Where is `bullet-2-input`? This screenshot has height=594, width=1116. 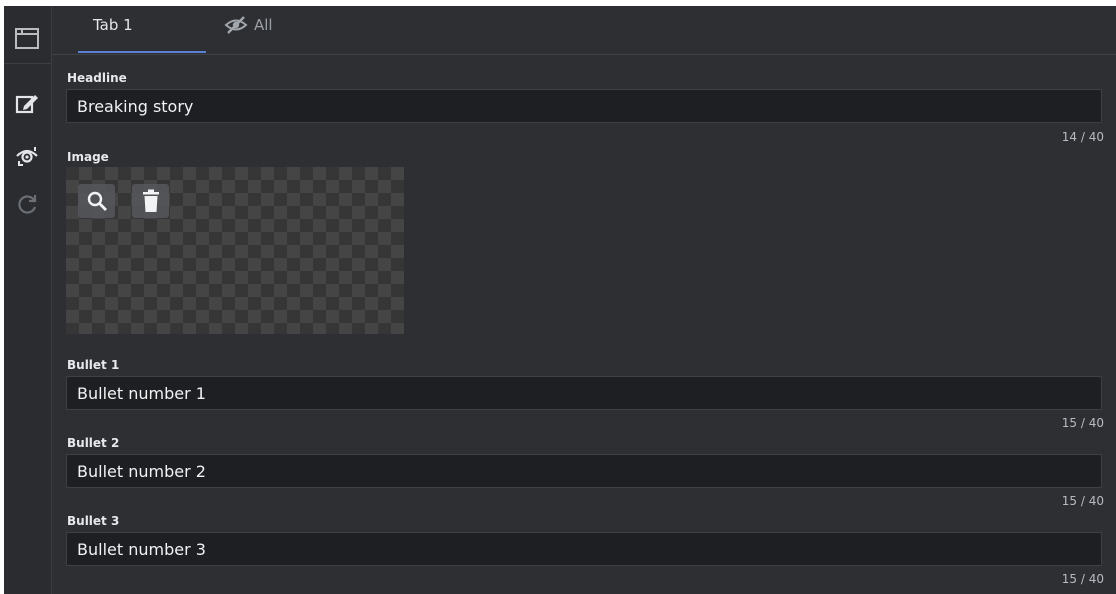
bullet-2-input is located at coordinates (584, 471).